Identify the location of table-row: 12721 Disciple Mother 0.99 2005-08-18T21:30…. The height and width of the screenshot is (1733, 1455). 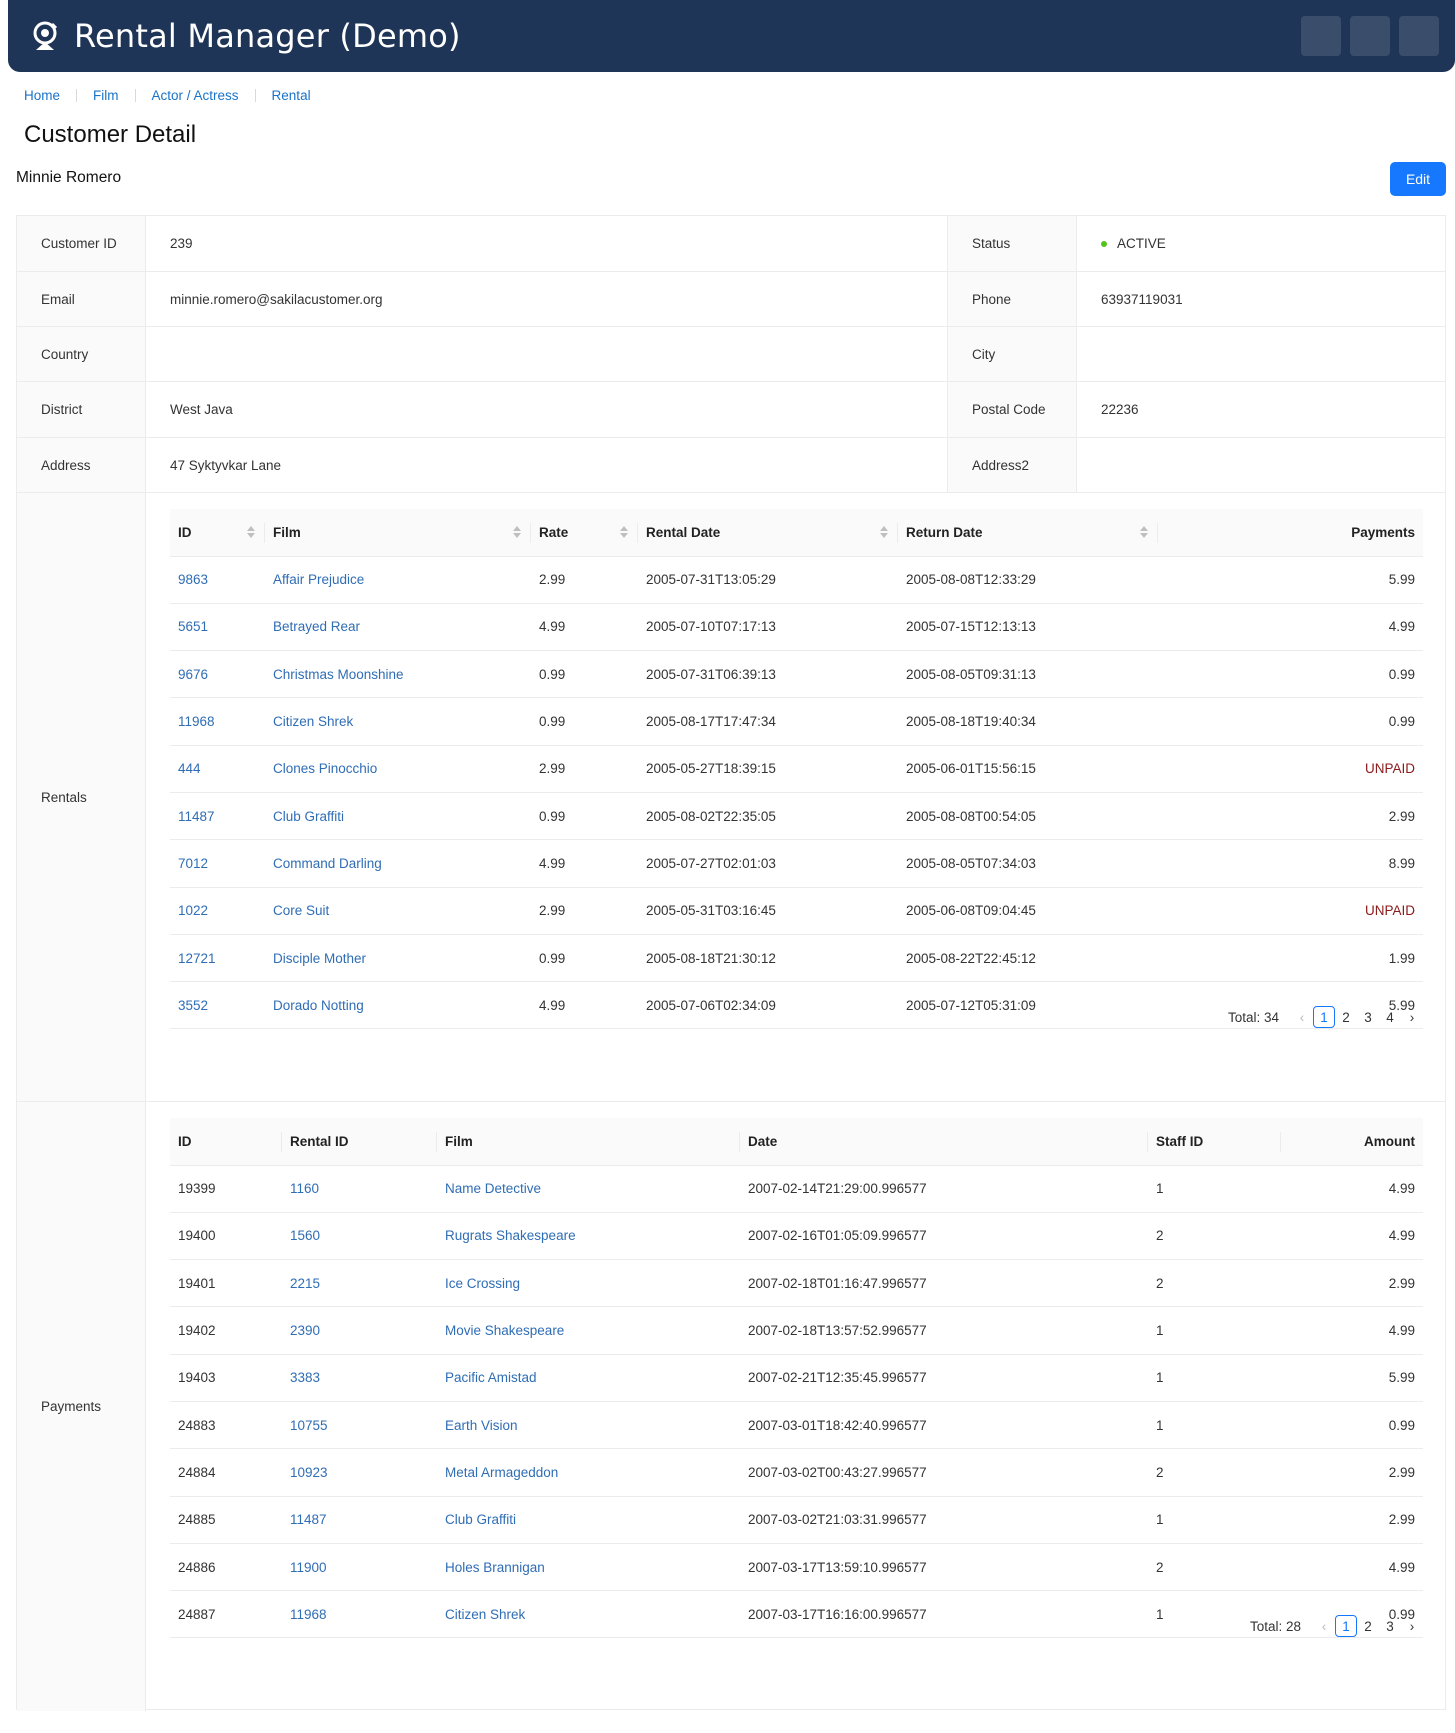
(796, 958).